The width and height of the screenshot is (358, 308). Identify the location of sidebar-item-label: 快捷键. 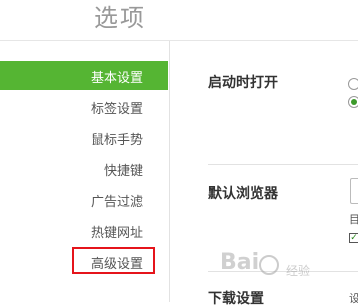
(123, 171).